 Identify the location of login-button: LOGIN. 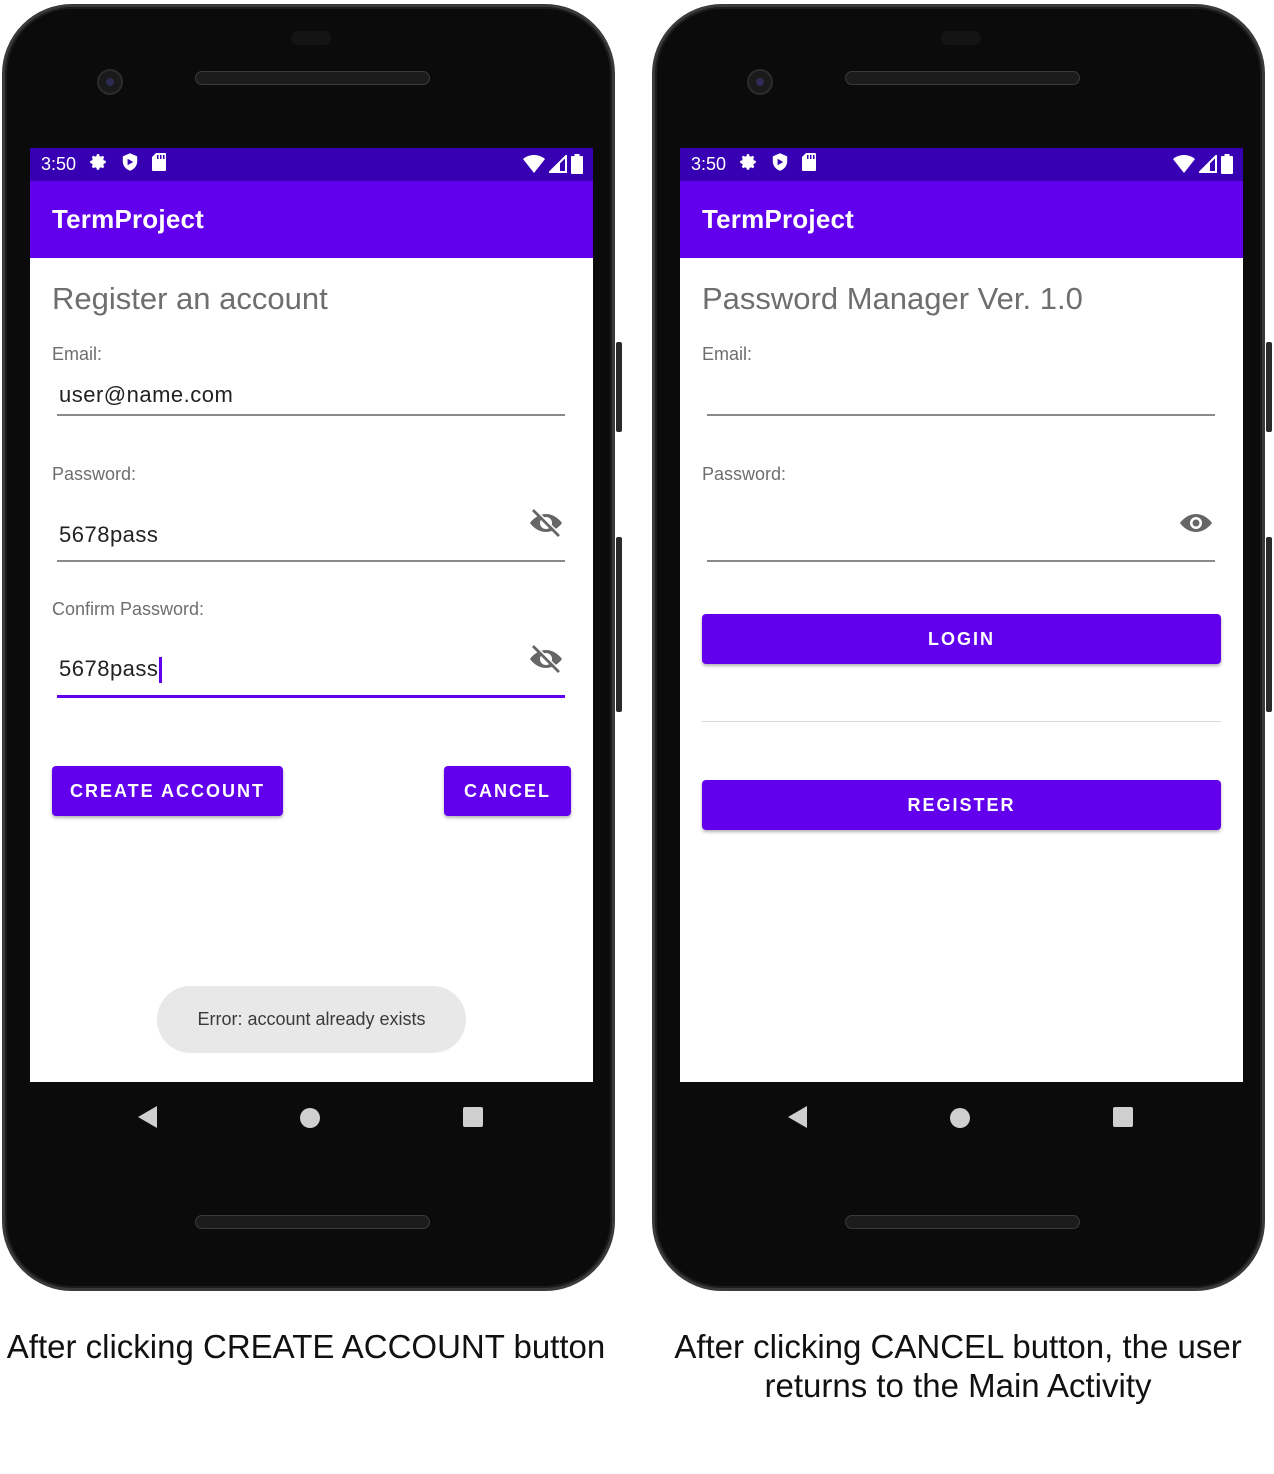
(961, 639).